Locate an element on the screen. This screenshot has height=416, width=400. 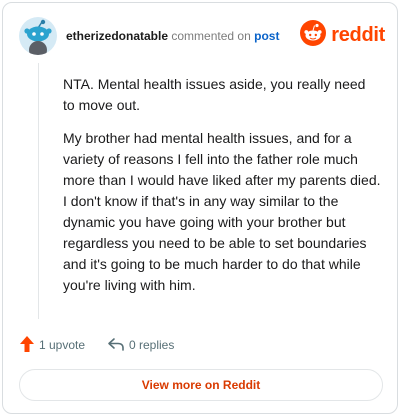
reply-arrow-icon is located at coordinates (116, 345).